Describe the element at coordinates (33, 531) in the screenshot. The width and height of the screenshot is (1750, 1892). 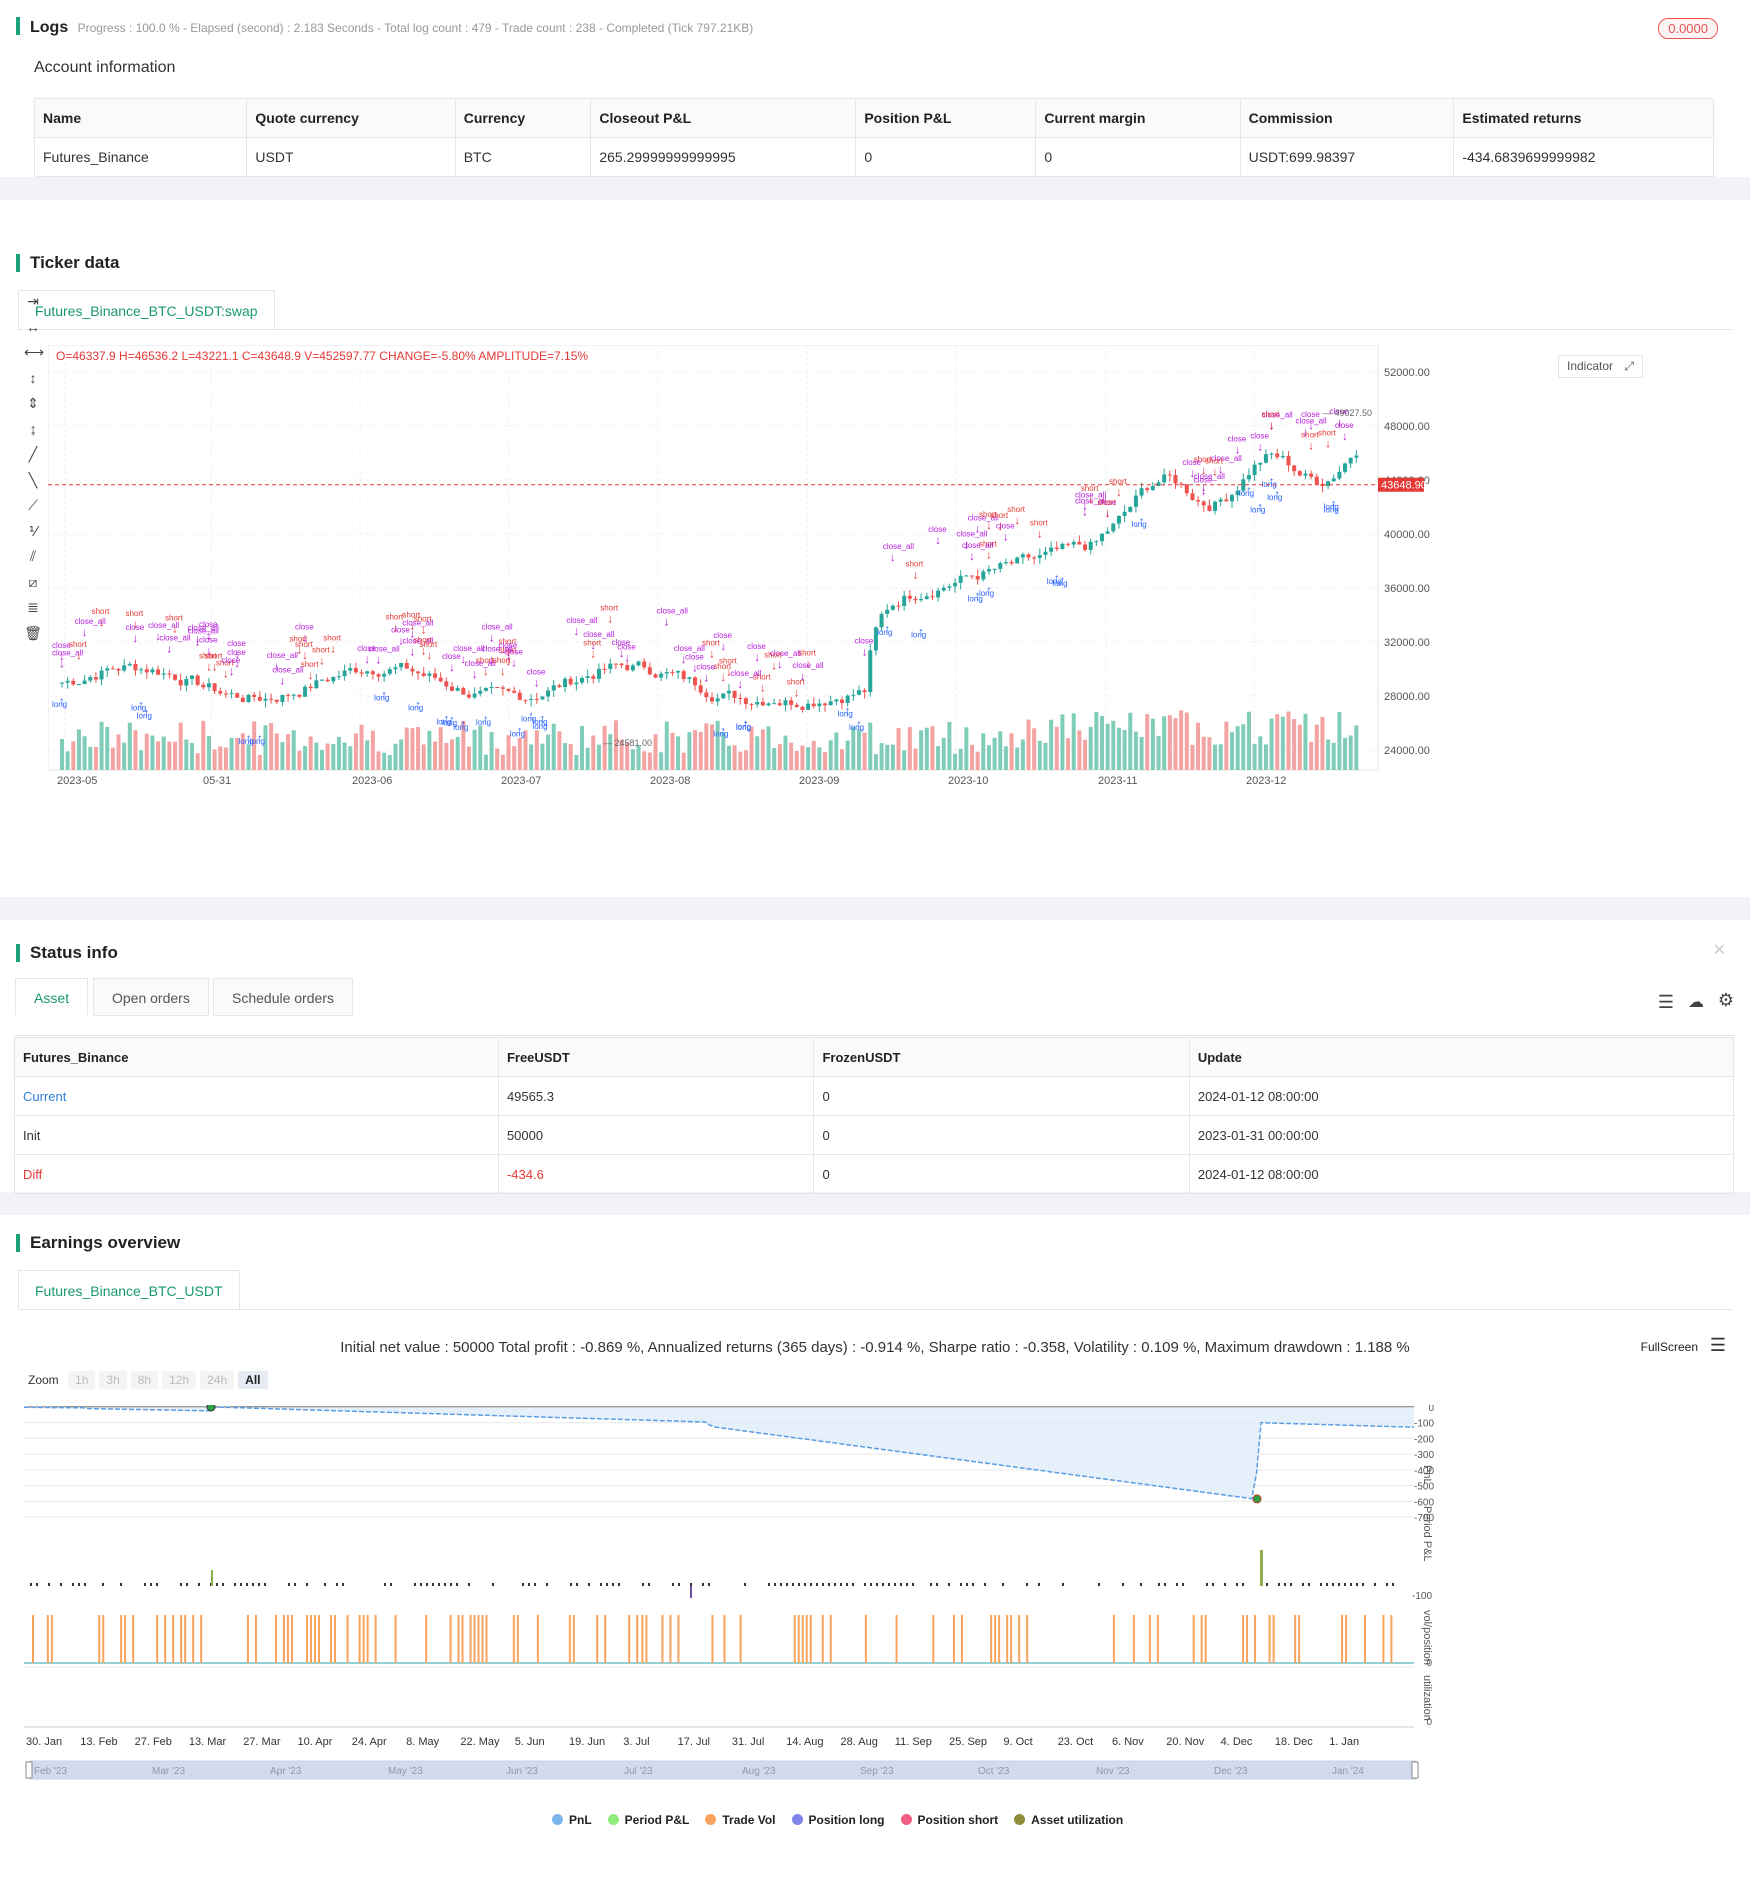
I see `fib-icon: ⅟` at that location.